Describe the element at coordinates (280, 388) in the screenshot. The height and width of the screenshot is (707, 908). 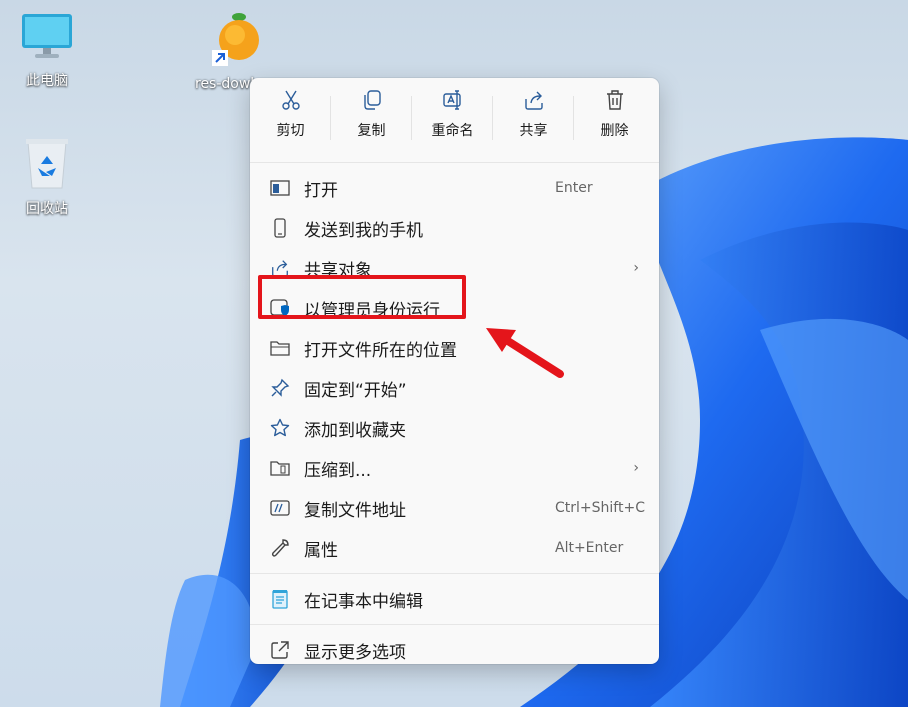
I see `pin-icon` at that location.